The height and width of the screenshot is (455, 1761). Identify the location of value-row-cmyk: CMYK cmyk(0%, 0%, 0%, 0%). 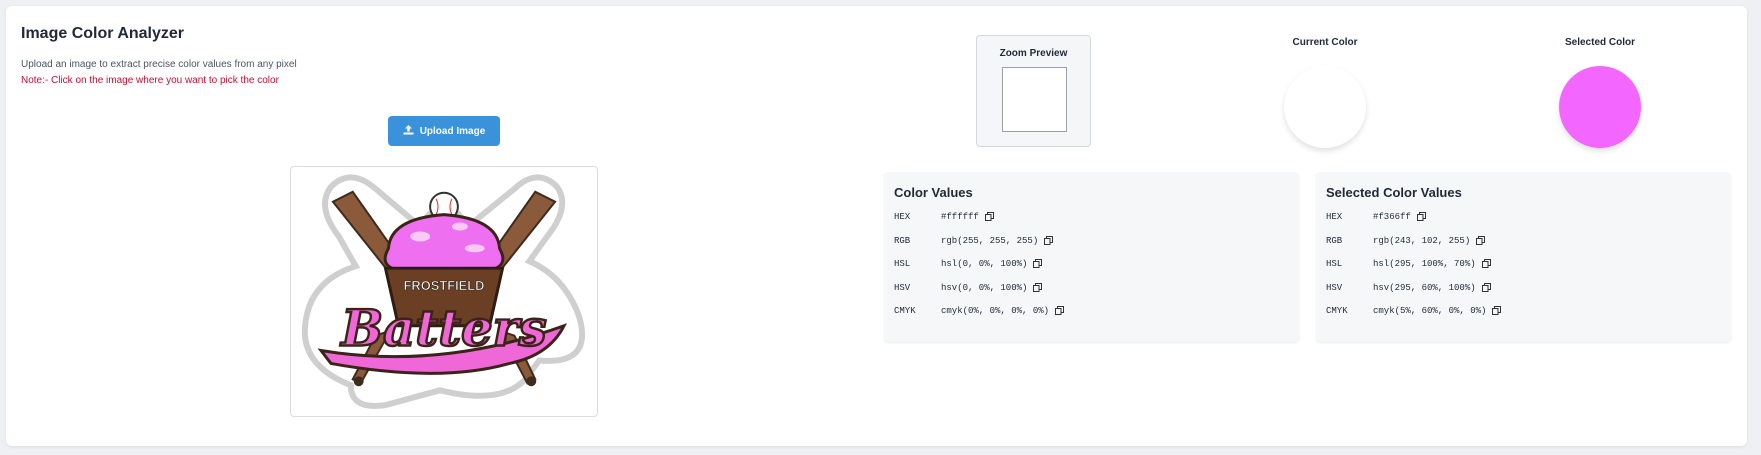
(979, 311).